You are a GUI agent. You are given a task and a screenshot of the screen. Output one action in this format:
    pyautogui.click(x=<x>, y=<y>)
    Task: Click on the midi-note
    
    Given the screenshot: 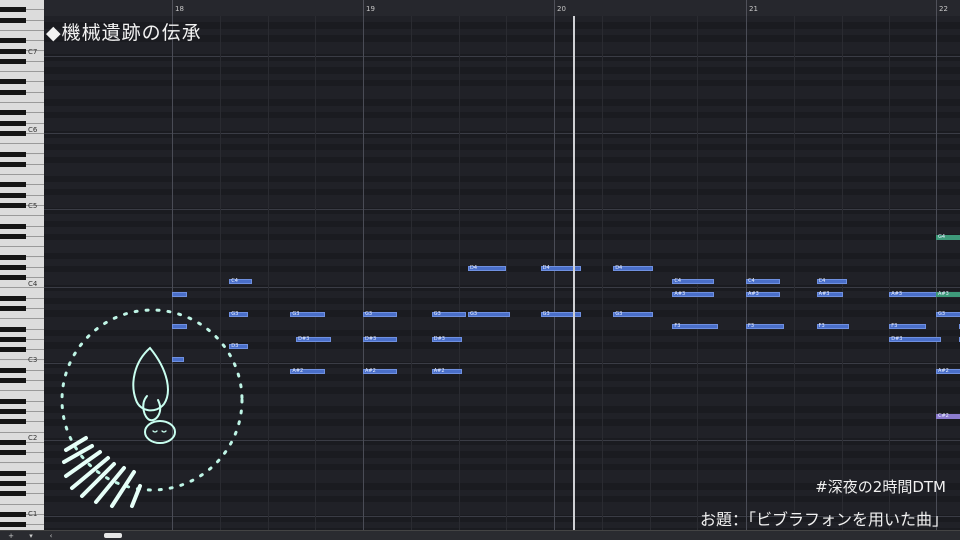 What is the action you would take?
    pyautogui.click(x=180, y=294)
    